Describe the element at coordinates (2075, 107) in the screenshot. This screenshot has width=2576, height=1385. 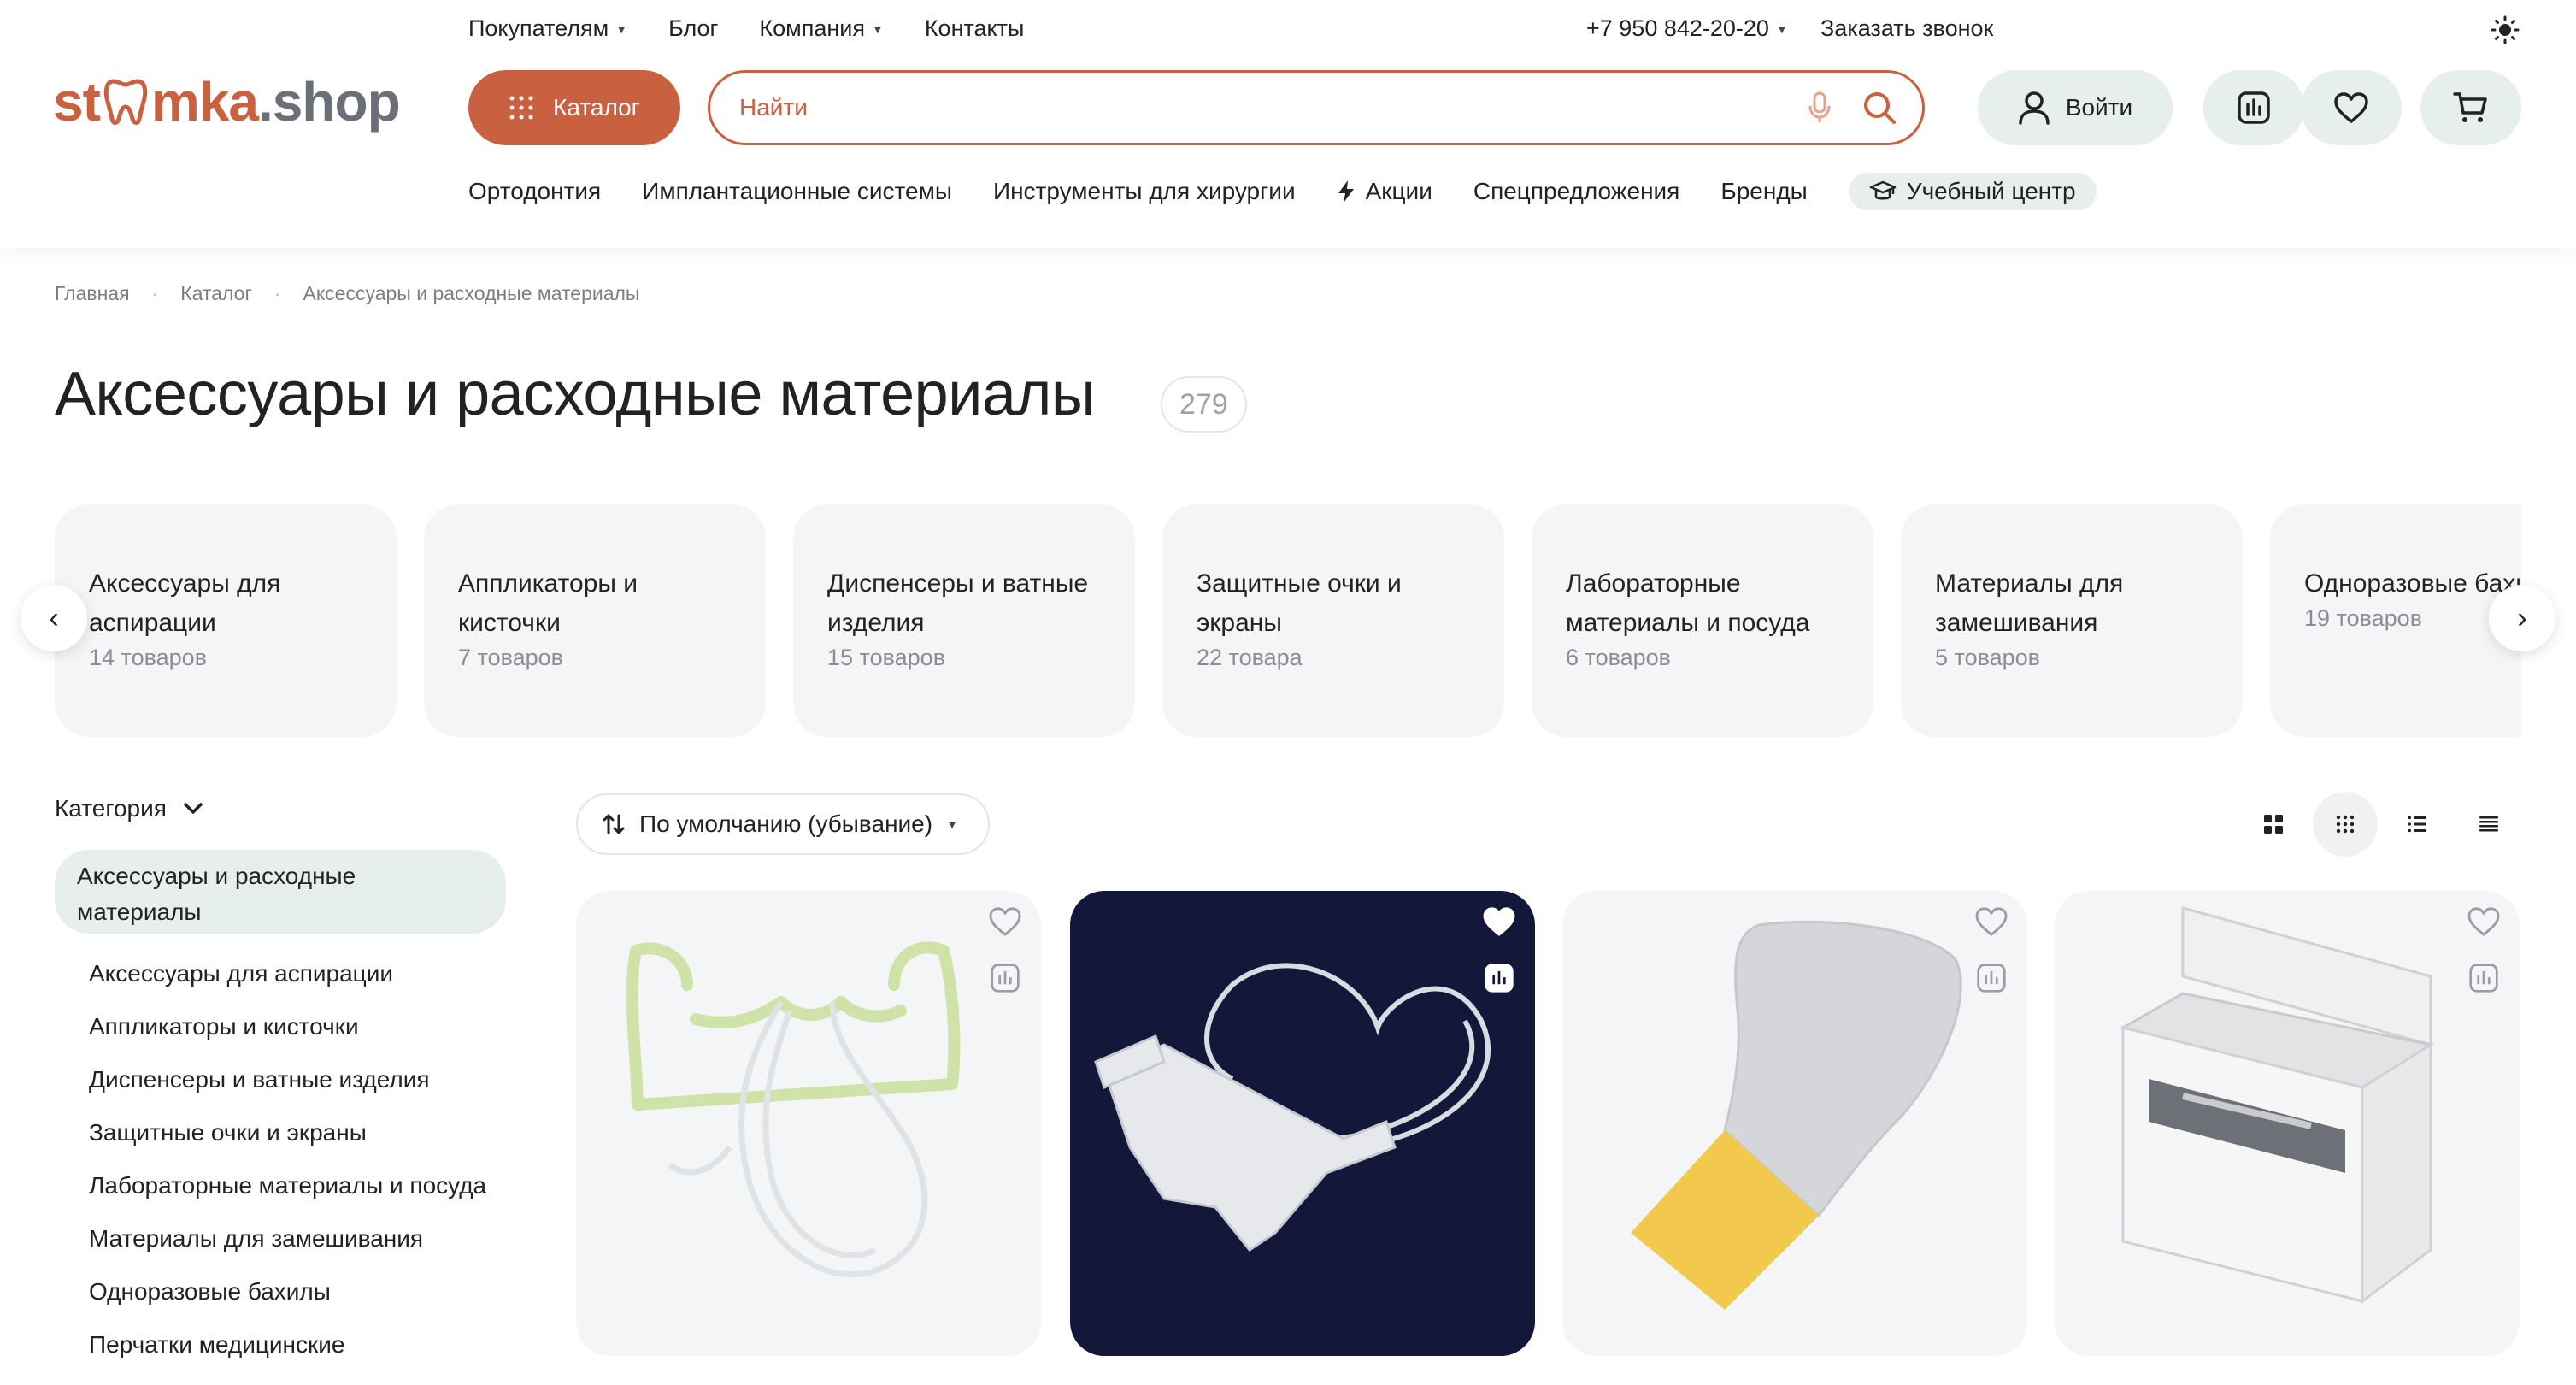
I see `login-button: Войти` at that location.